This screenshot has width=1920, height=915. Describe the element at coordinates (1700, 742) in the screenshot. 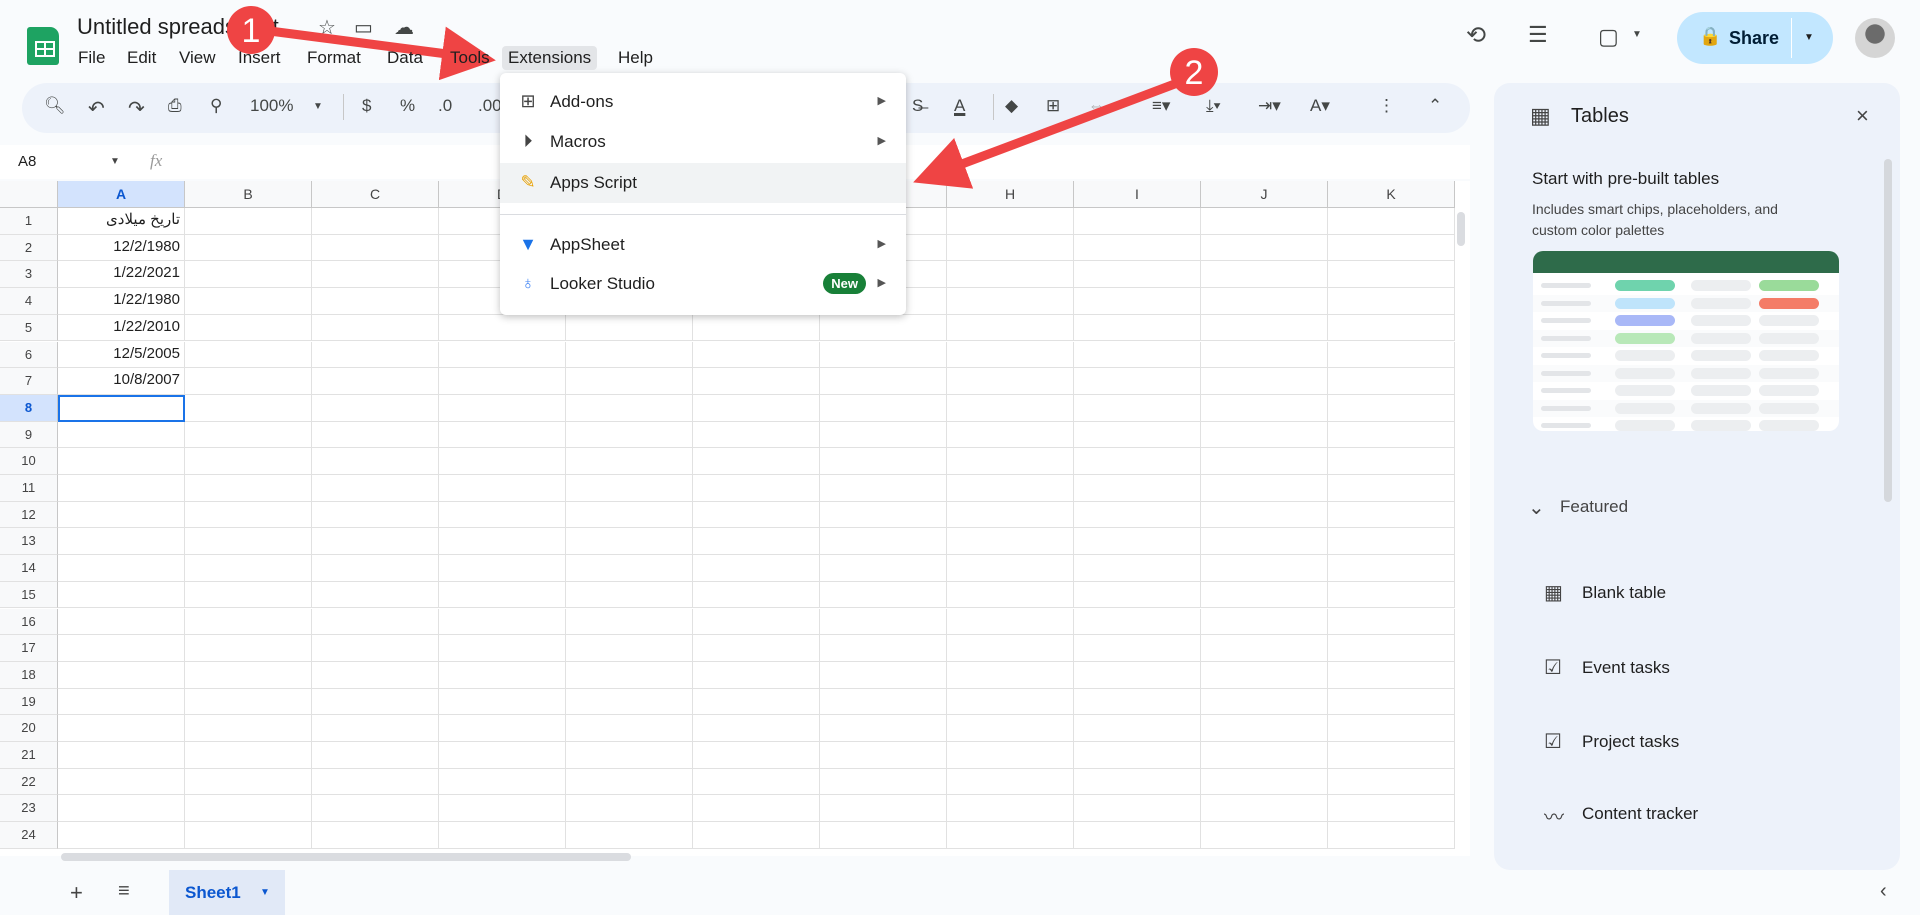

I see `template-project-tasks: ☑ Project tasks` at that location.